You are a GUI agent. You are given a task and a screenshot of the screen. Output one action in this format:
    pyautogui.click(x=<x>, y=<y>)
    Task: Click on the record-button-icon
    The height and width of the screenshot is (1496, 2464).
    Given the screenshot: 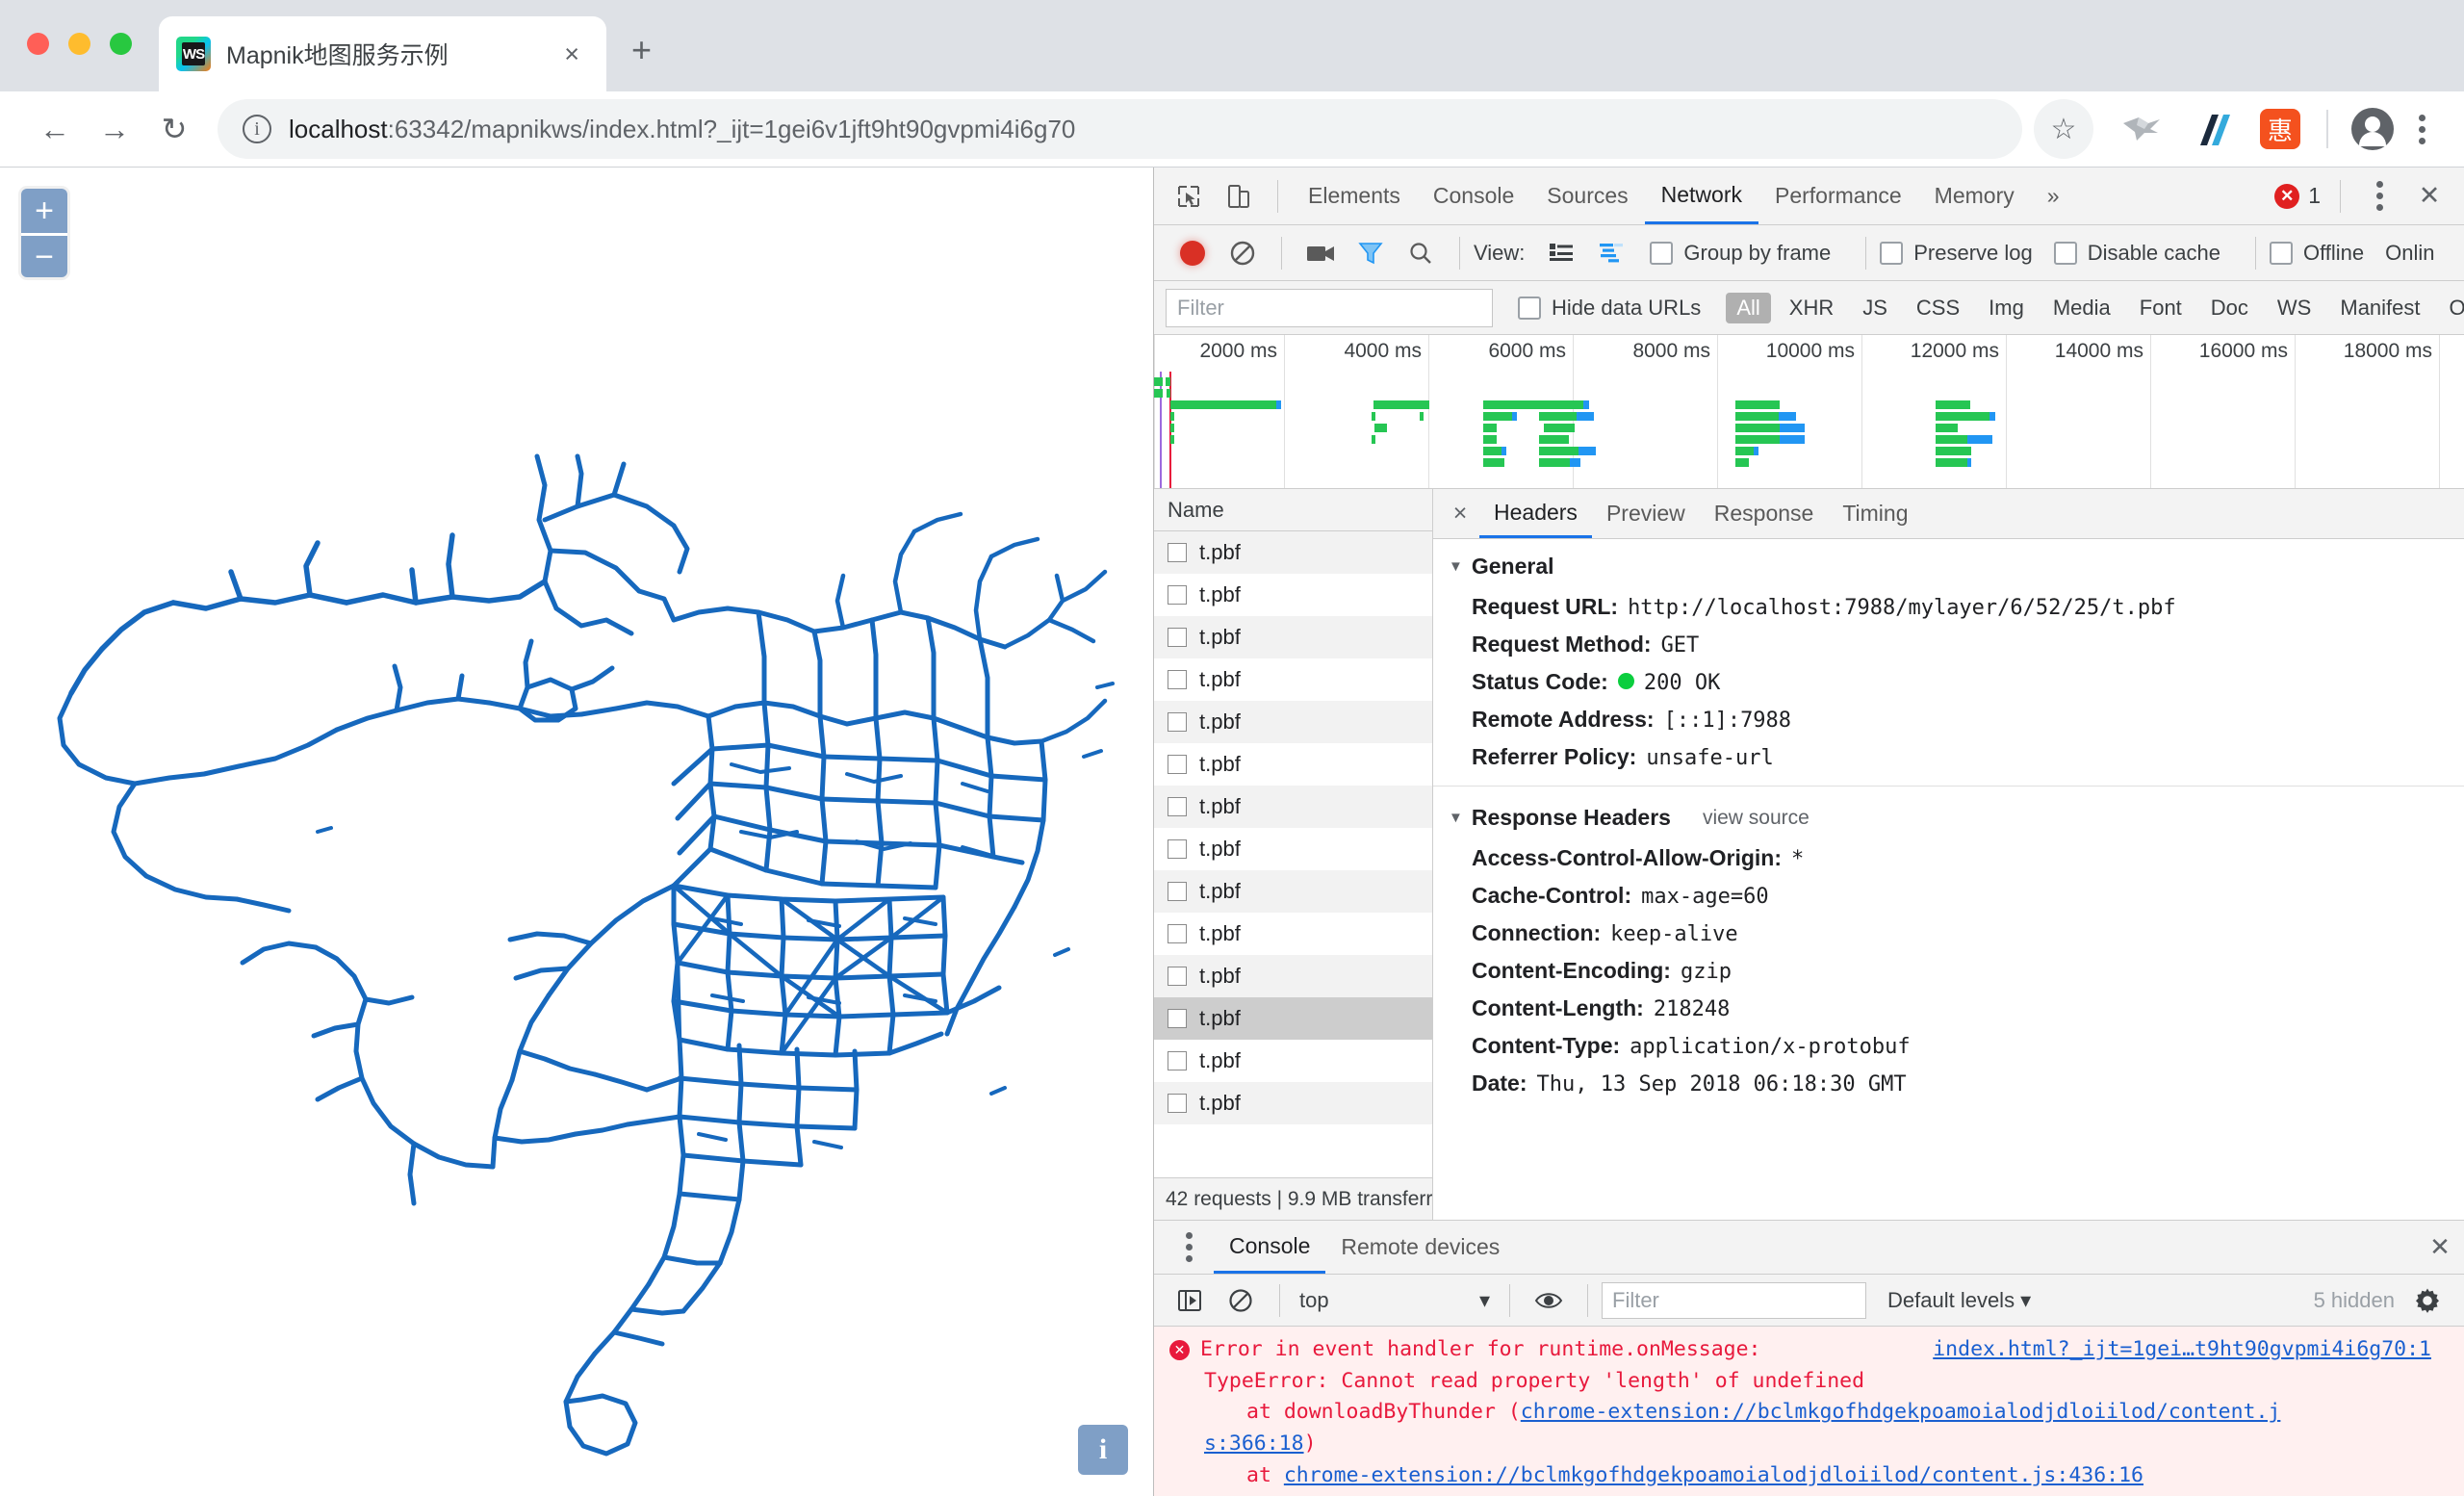 What is the action you would take?
    pyautogui.click(x=1192, y=253)
    